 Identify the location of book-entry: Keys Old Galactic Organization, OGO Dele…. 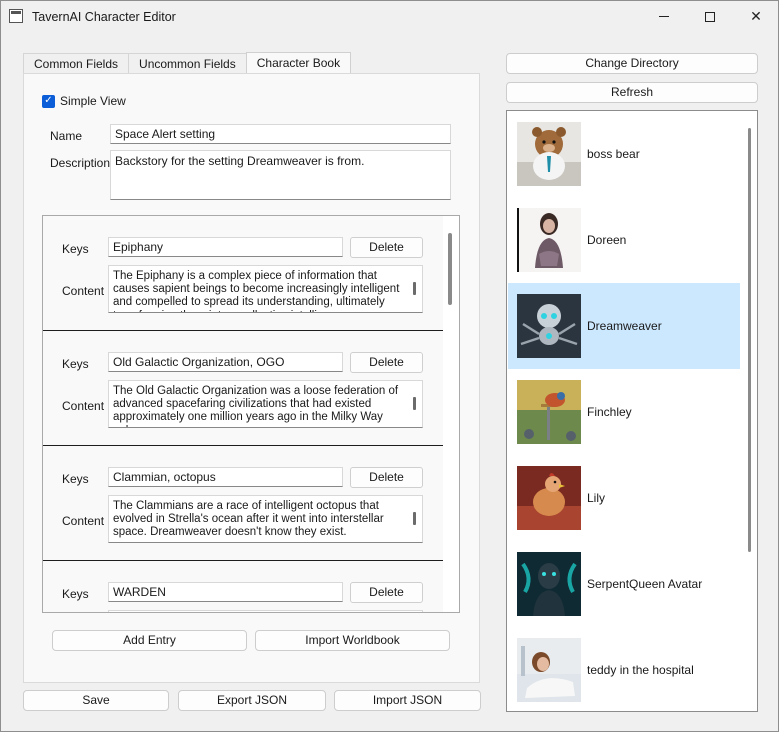
(243, 388).